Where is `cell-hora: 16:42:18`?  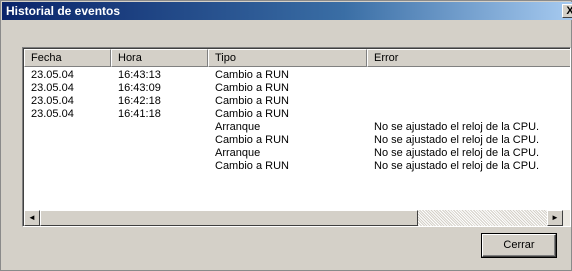
cell-hora: 16:42:18 is located at coordinates (139, 101).